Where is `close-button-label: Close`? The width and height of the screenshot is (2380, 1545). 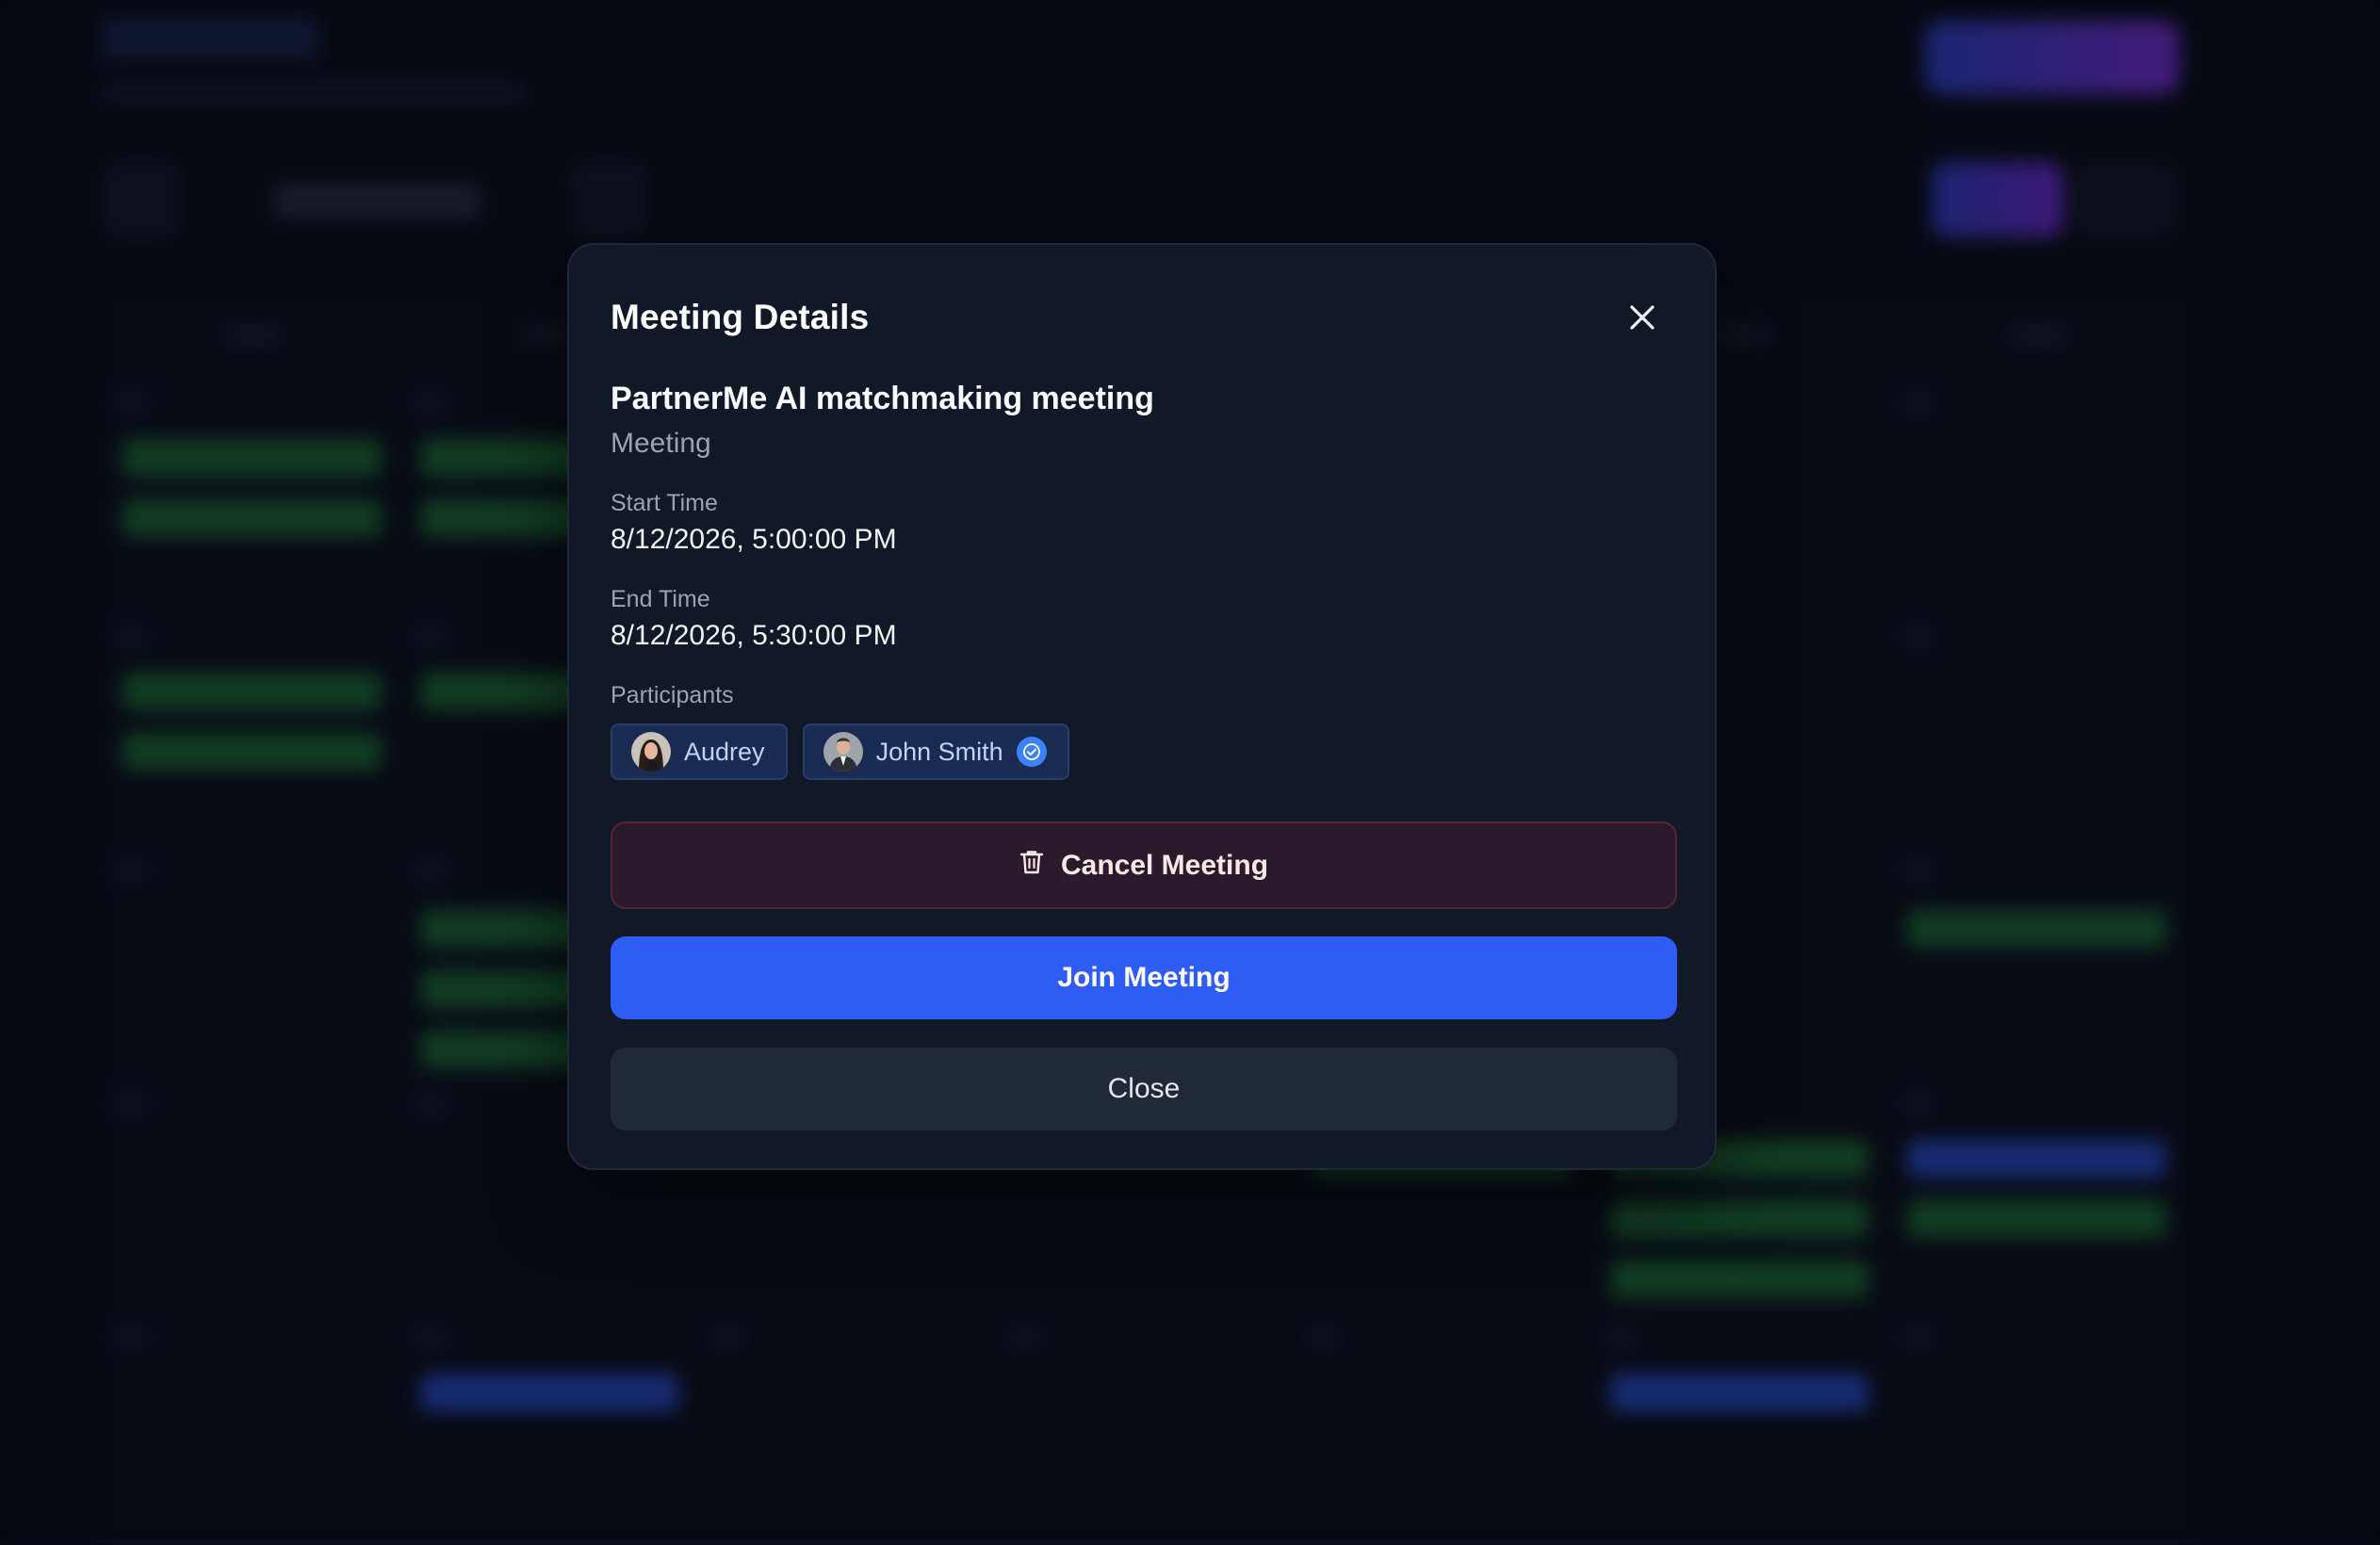
close-button-label: Close is located at coordinates (1144, 1088).